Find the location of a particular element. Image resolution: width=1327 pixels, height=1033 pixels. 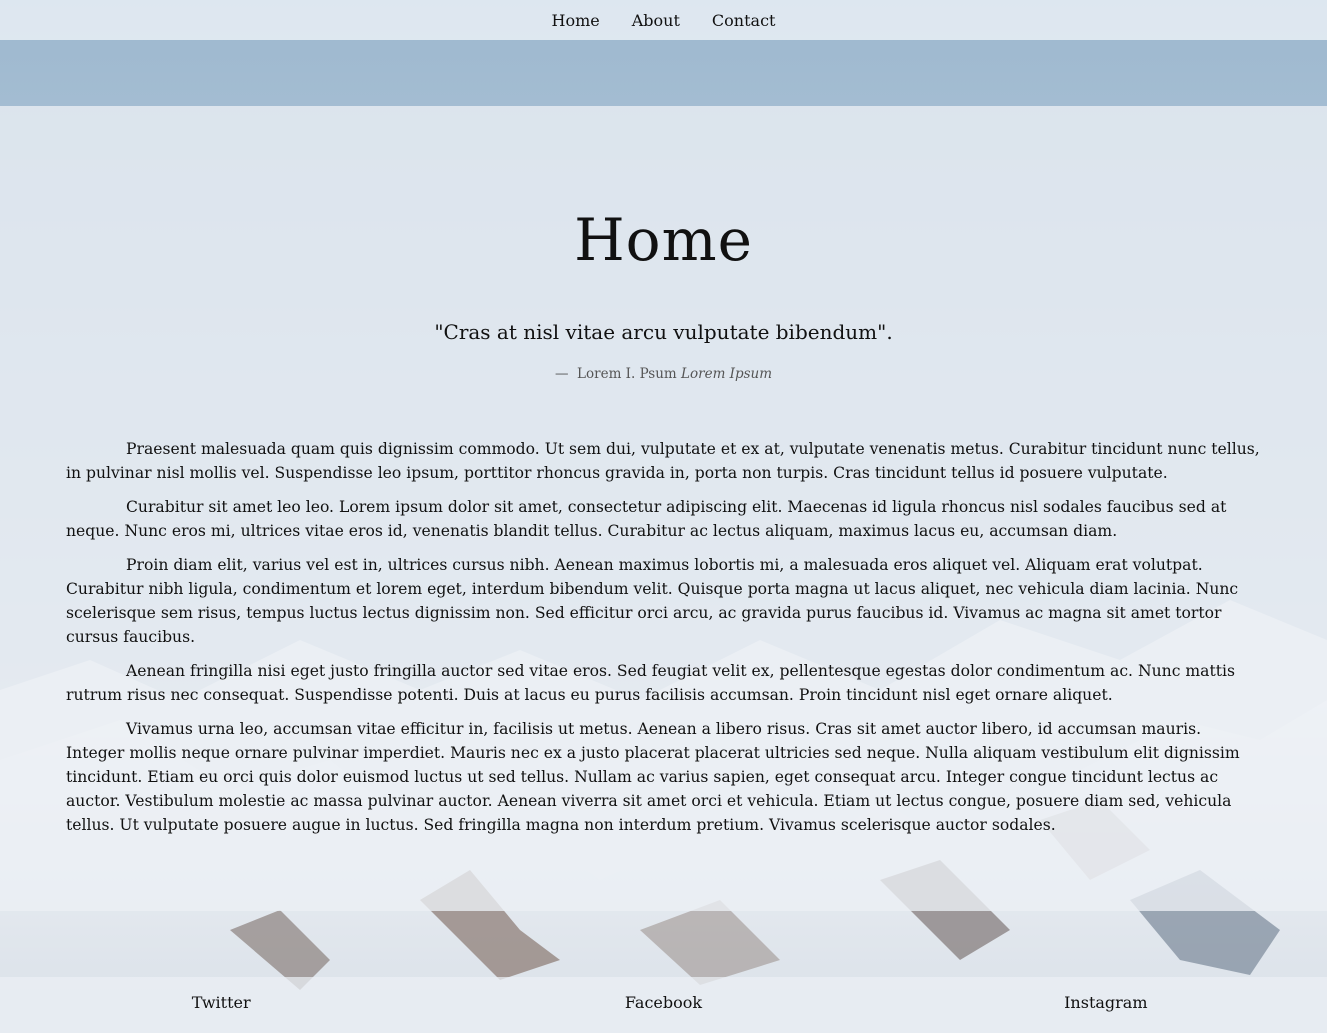

quote-attribution: — Lorem I. Psum Lorem Ipsum is located at coordinates (663, 374).